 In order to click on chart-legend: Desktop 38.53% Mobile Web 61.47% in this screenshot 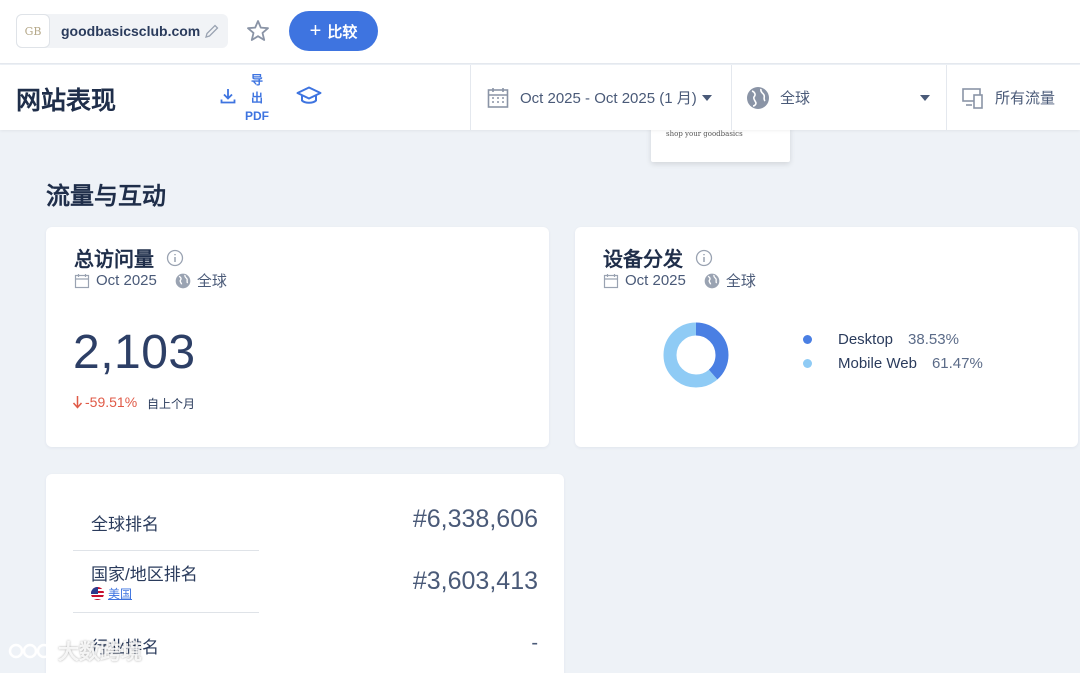, I will do `click(893, 351)`.